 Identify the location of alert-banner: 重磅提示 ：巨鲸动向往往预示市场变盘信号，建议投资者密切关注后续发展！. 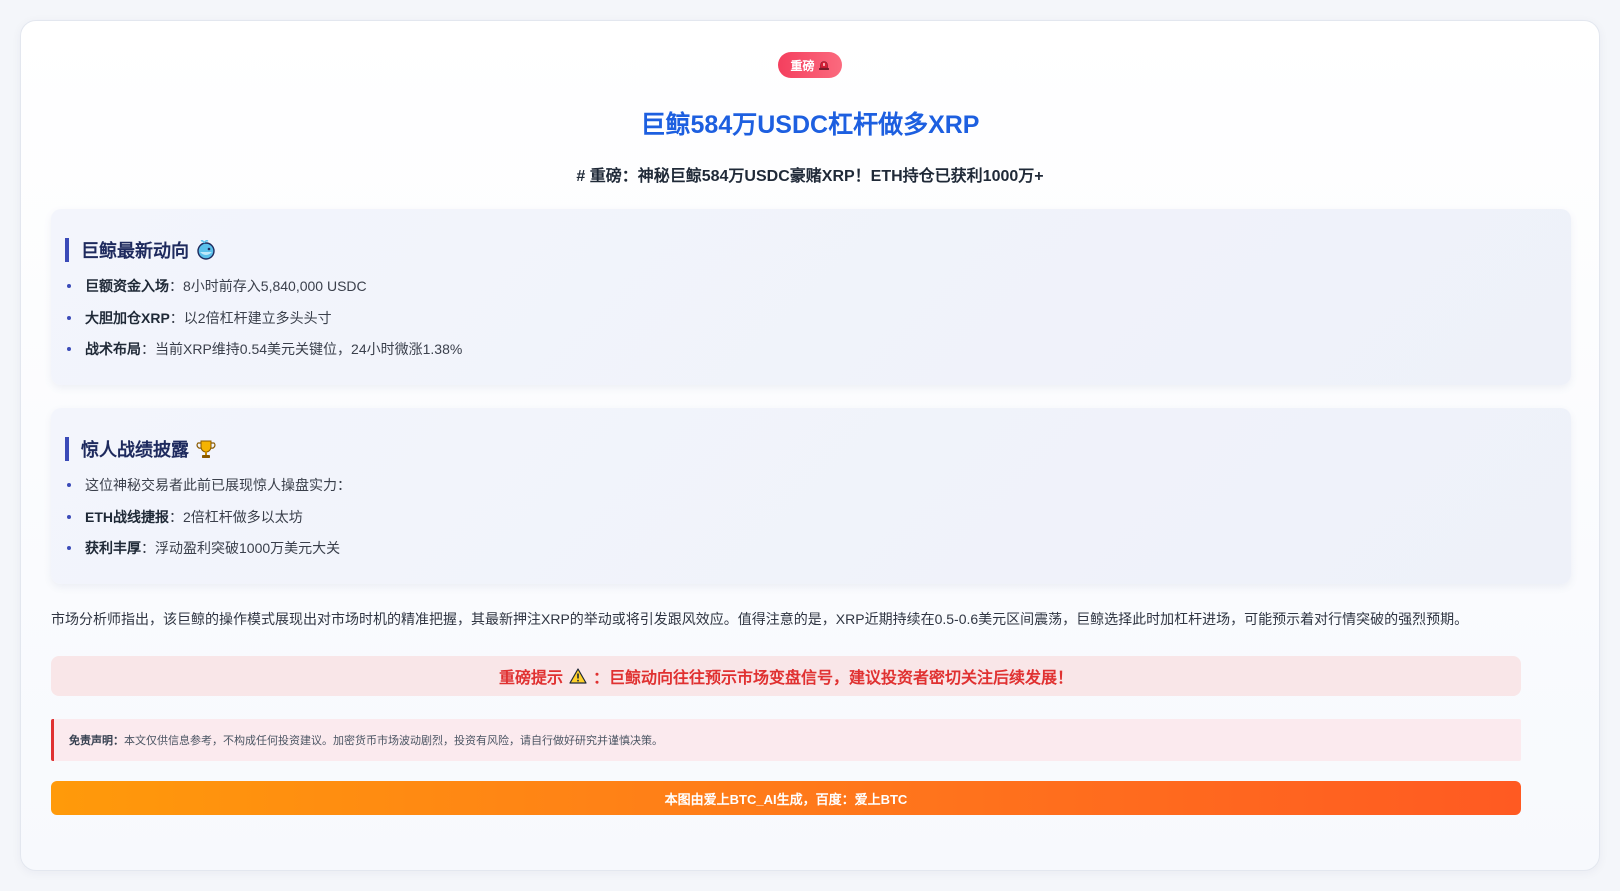
(786, 676).